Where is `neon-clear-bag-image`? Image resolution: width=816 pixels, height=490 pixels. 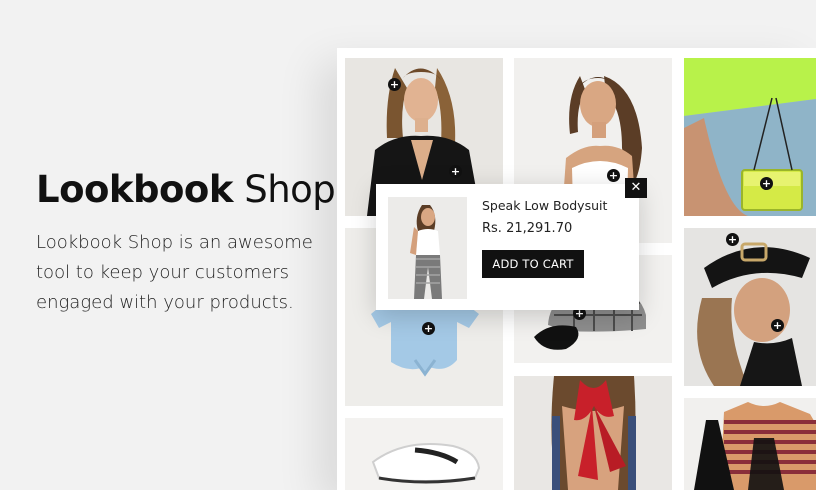 neon-clear-bag-image is located at coordinates (750, 137).